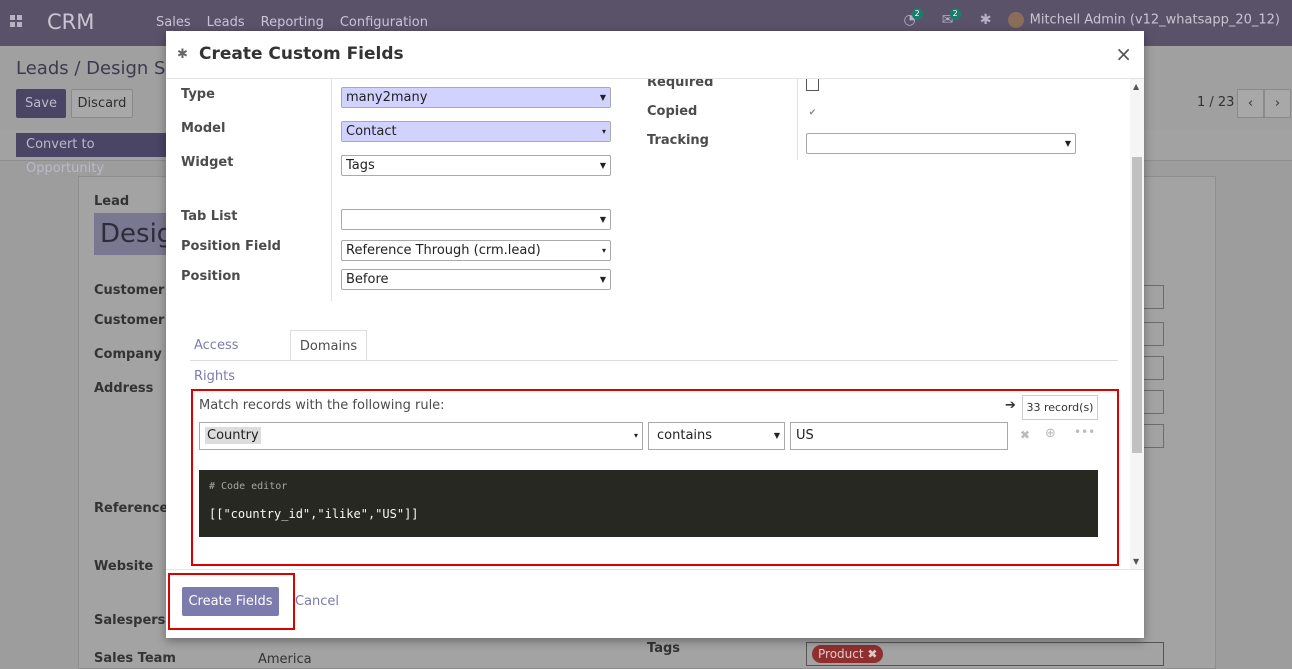 This screenshot has height=669, width=1292. What do you see at coordinates (1250, 103) in the screenshot?
I see `pager-prev-icon: ‹` at bounding box center [1250, 103].